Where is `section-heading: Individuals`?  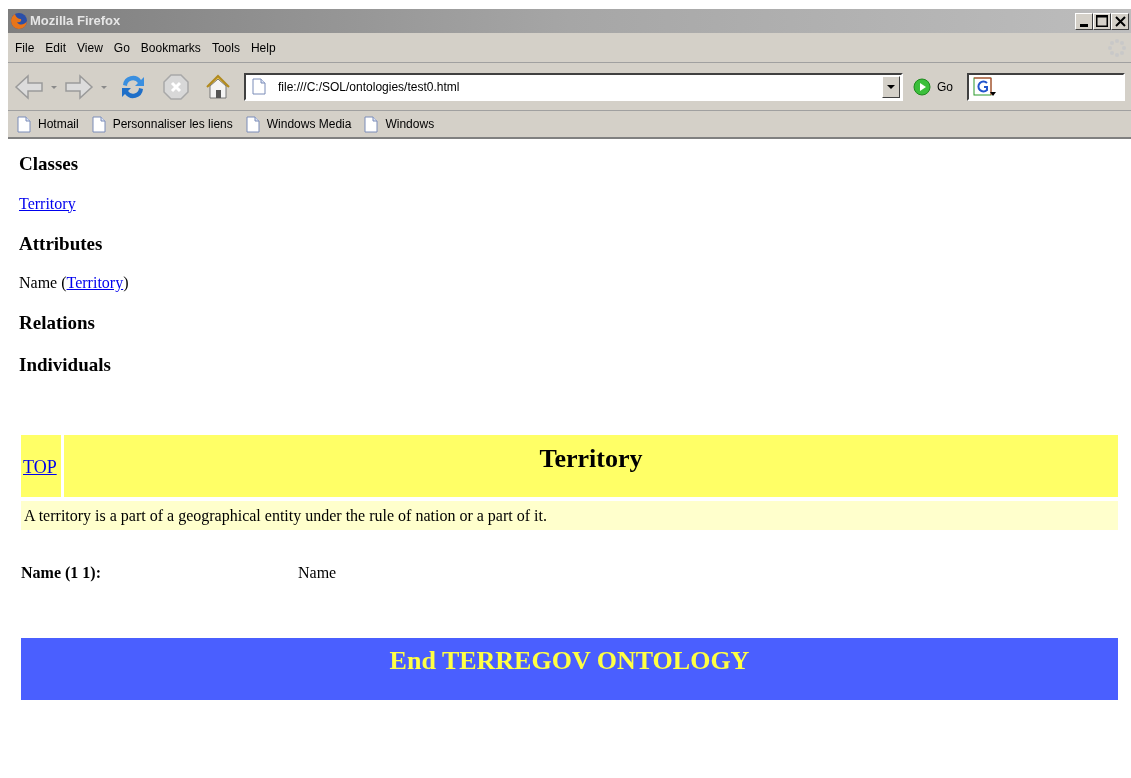 section-heading: Individuals is located at coordinates (65, 364).